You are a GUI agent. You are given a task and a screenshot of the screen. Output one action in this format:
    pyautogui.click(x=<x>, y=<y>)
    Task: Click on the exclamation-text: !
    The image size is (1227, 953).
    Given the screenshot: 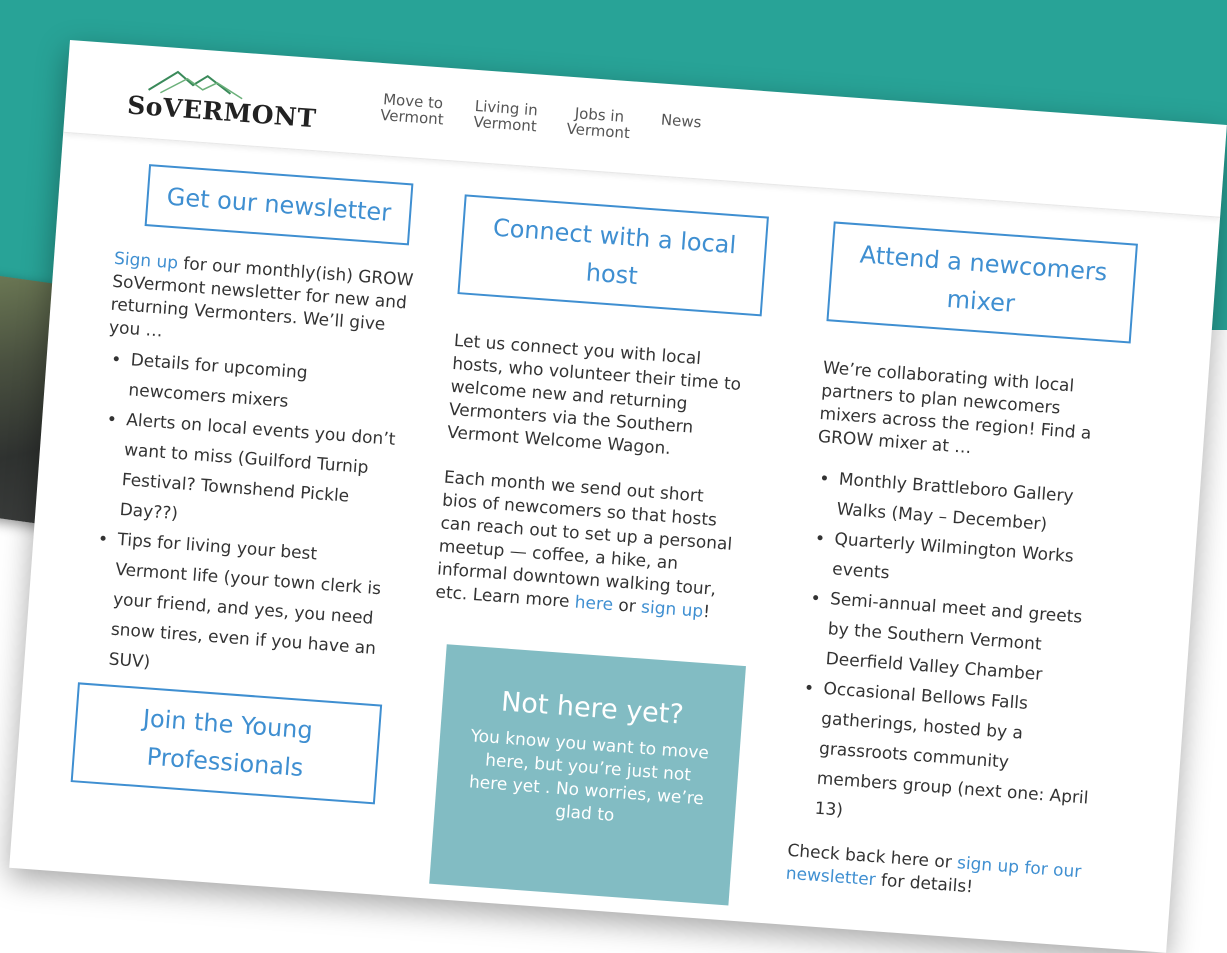 What is the action you would take?
    pyautogui.click(x=706, y=612)
    